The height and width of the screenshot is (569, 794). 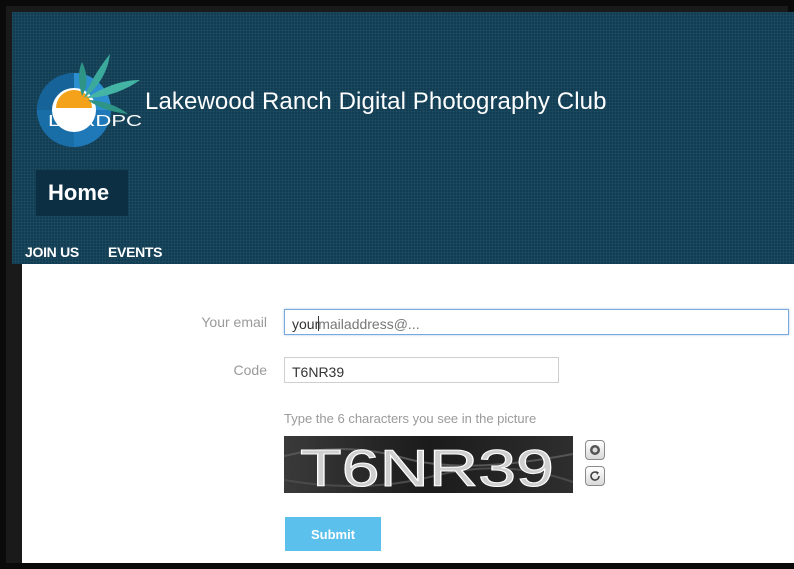 I want to click on email-typed-text: your, so click(x=306, y=324).